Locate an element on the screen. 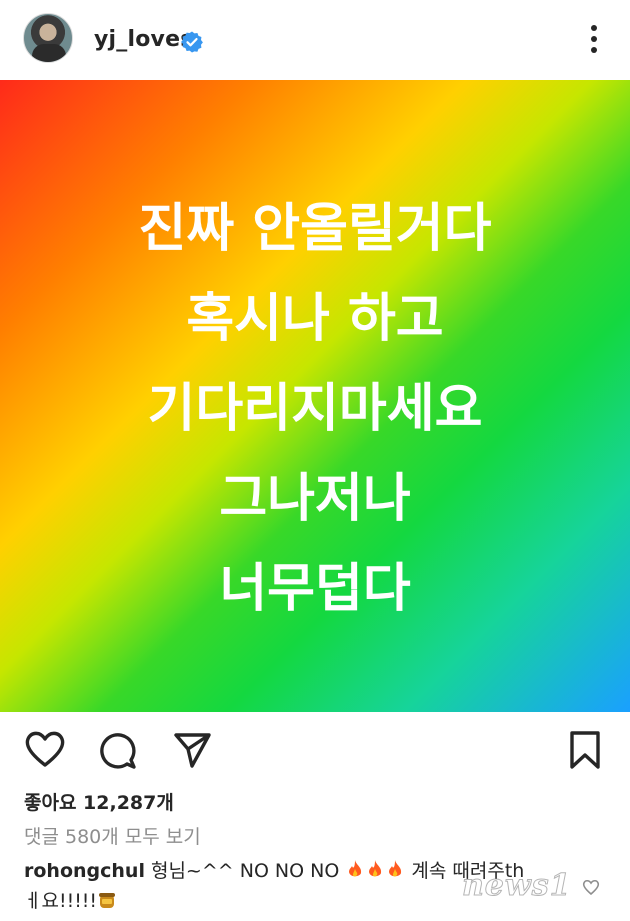  comment-icon is located at coordinates (118, 750).